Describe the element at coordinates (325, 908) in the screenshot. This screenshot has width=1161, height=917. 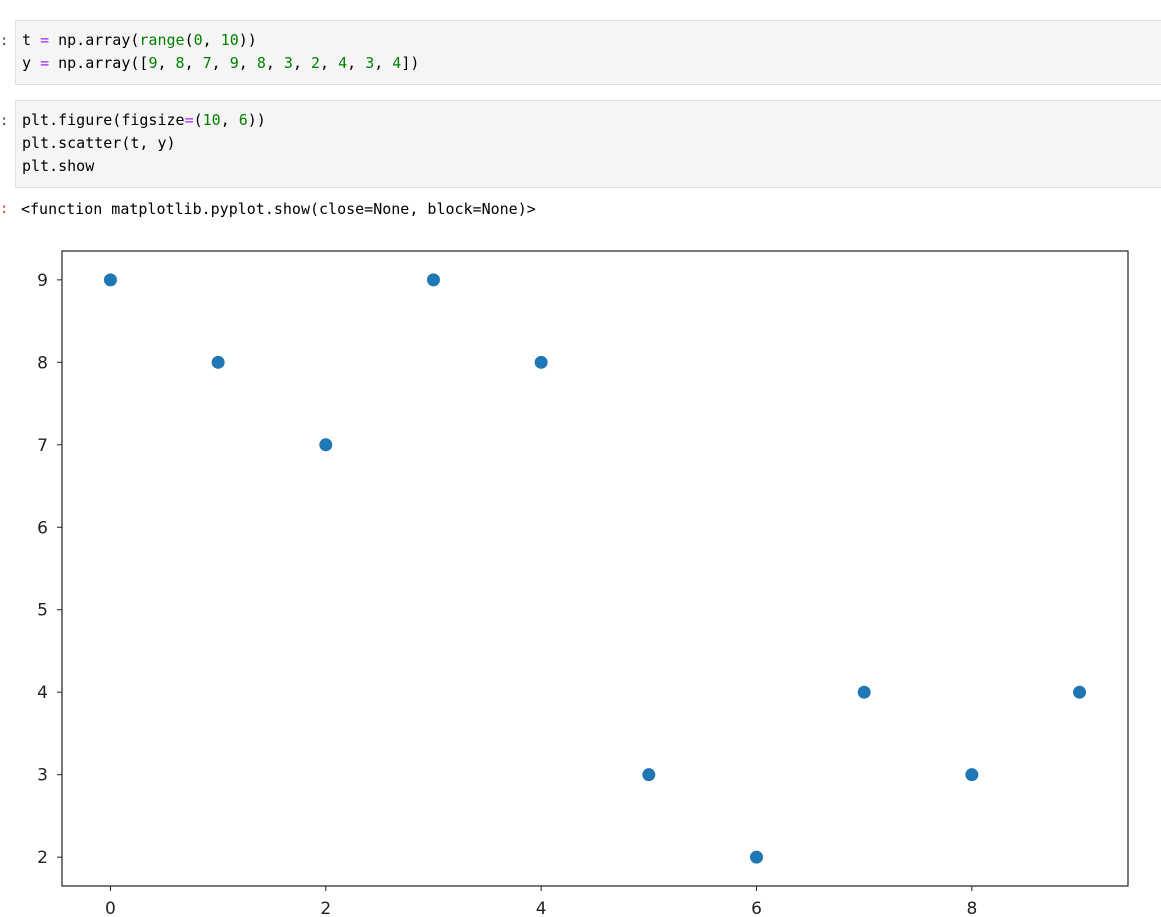
I see `x-tick-label: 2` at that location.